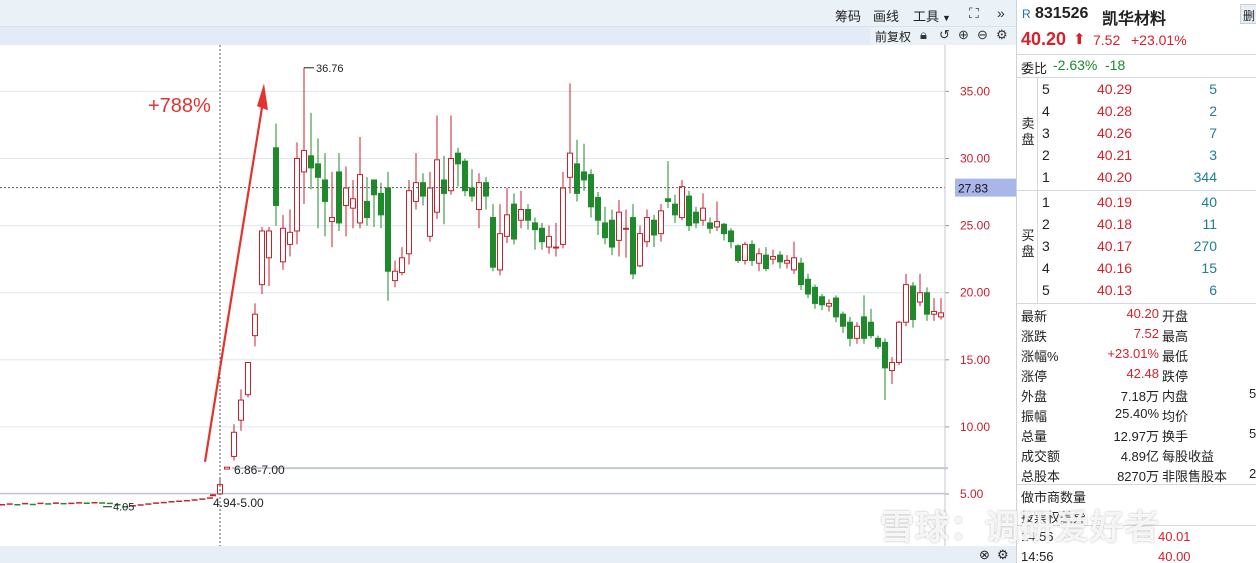 Image resolution: width=1256 pixels, height=563 pixels. What do you see at coordinates (1034, 376) in the screenshot?
I see `stat-label: 涨停` at bounding box center [1034, 376].